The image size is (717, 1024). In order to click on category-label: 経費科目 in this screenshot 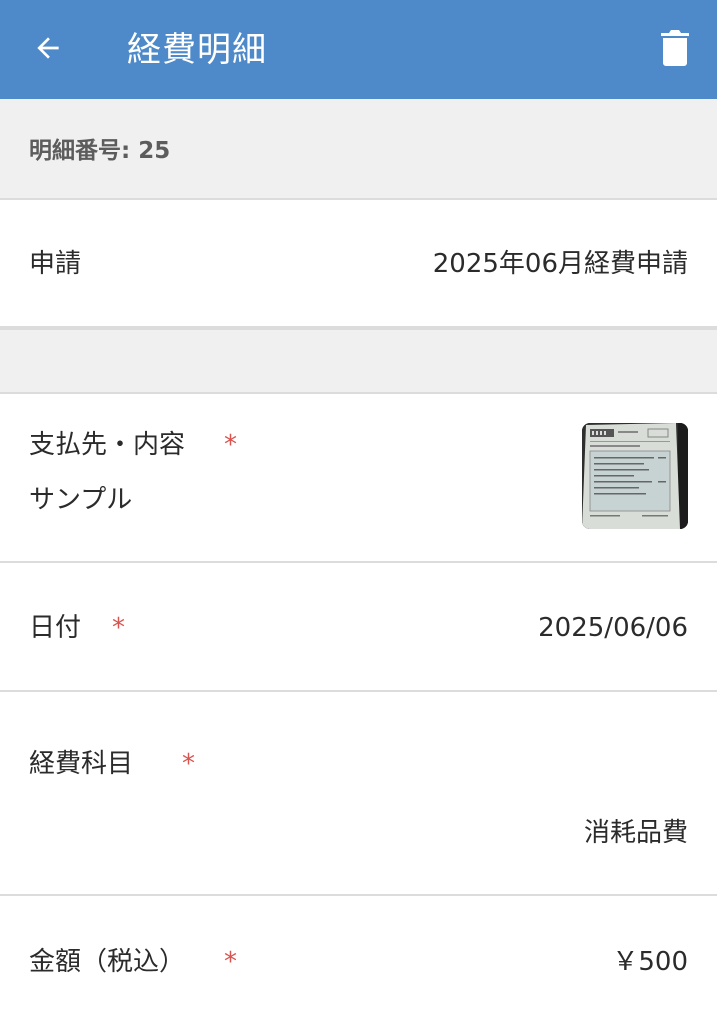, I will do `click(81, 764)`.